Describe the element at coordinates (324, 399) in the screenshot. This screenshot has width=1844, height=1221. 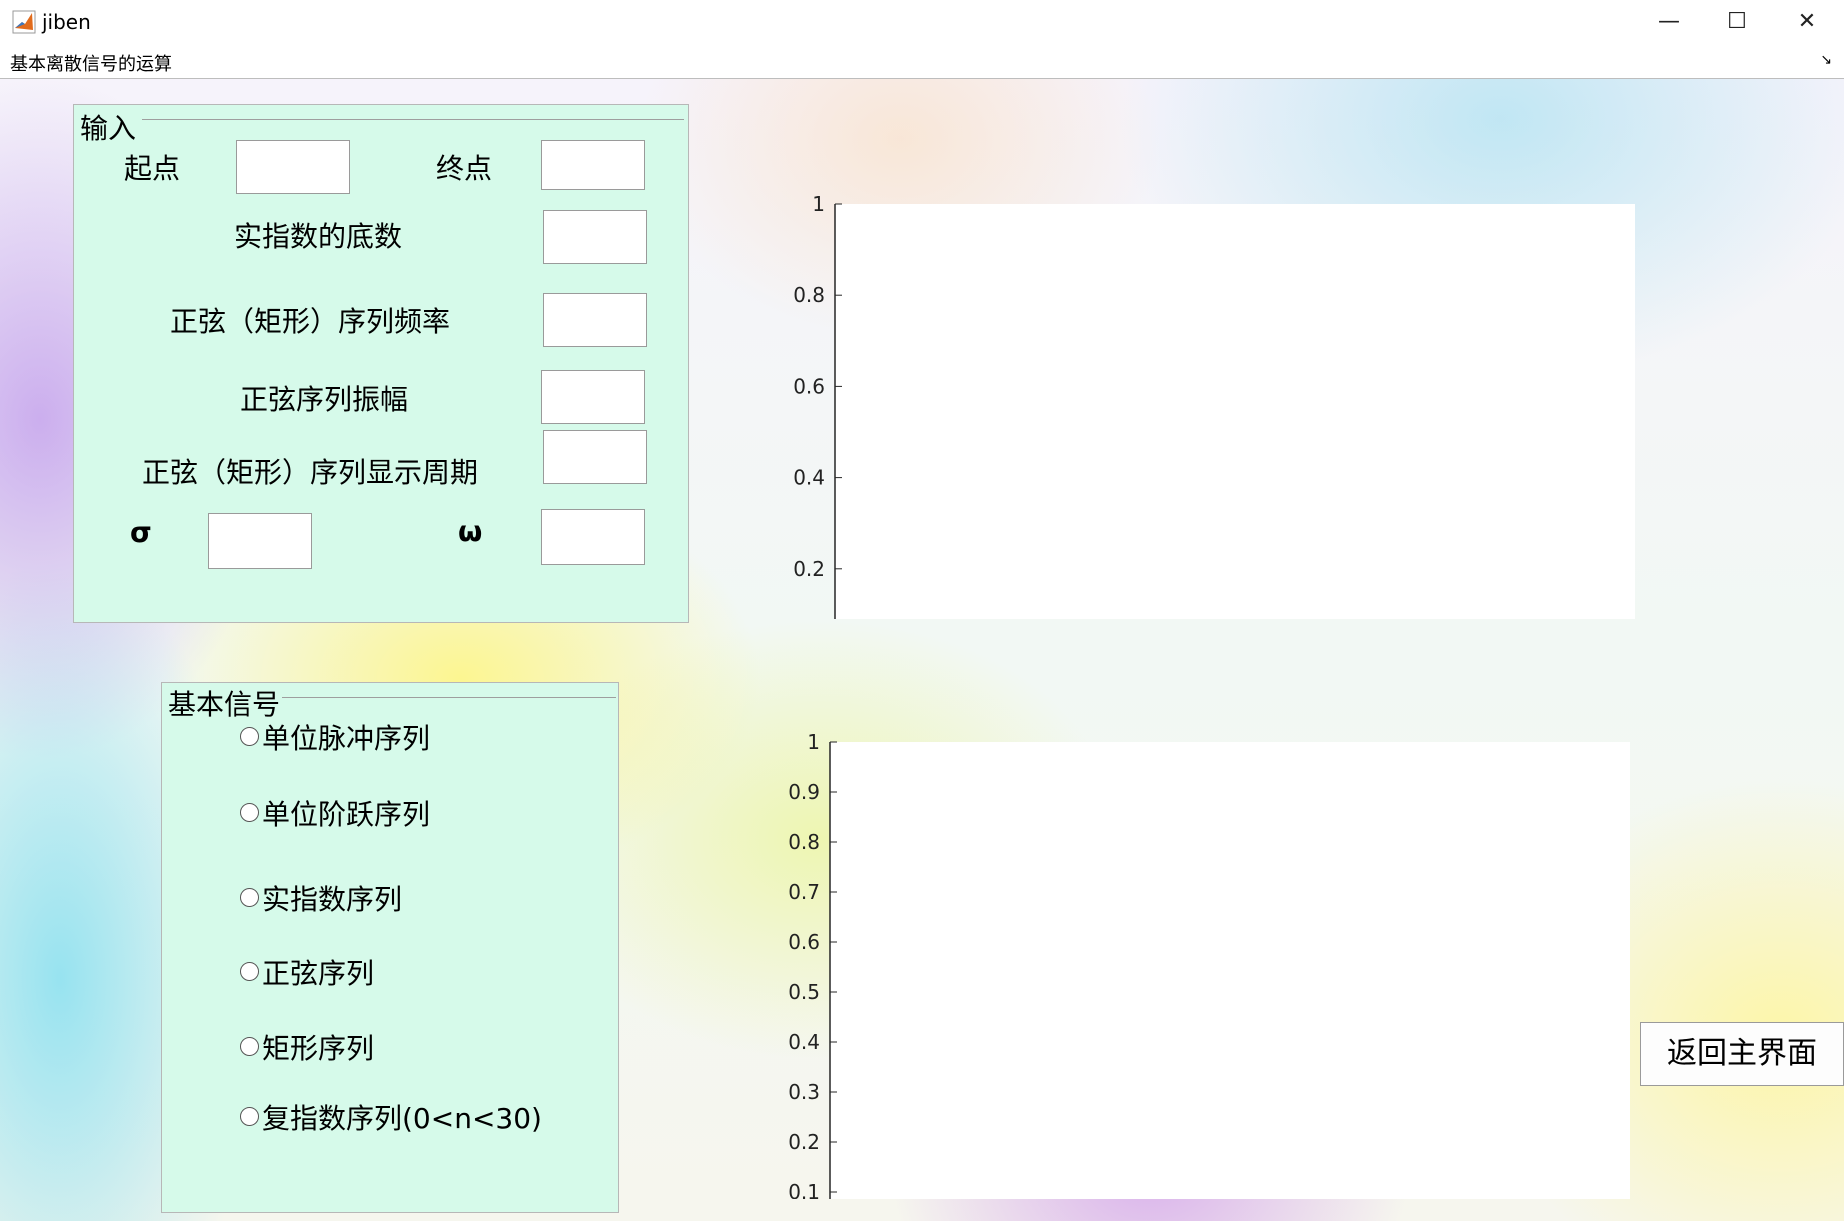
I see `amplitude-label: 正弦序列振幅` at that location.